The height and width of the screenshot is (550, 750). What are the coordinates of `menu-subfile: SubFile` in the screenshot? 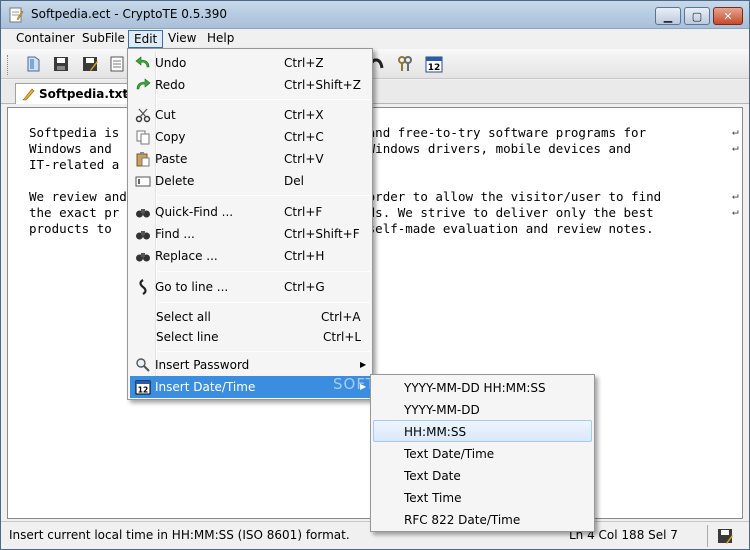 It's located at (103, 39).